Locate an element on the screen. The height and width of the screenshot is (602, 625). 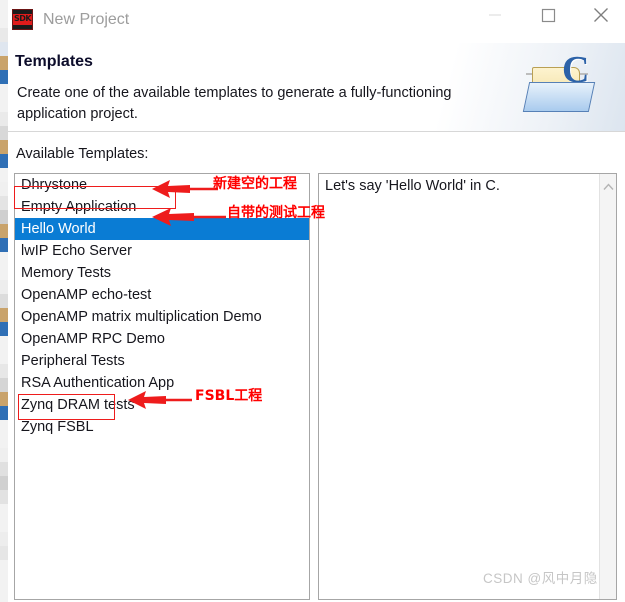
folder-front is located at coordinates (559, 97).